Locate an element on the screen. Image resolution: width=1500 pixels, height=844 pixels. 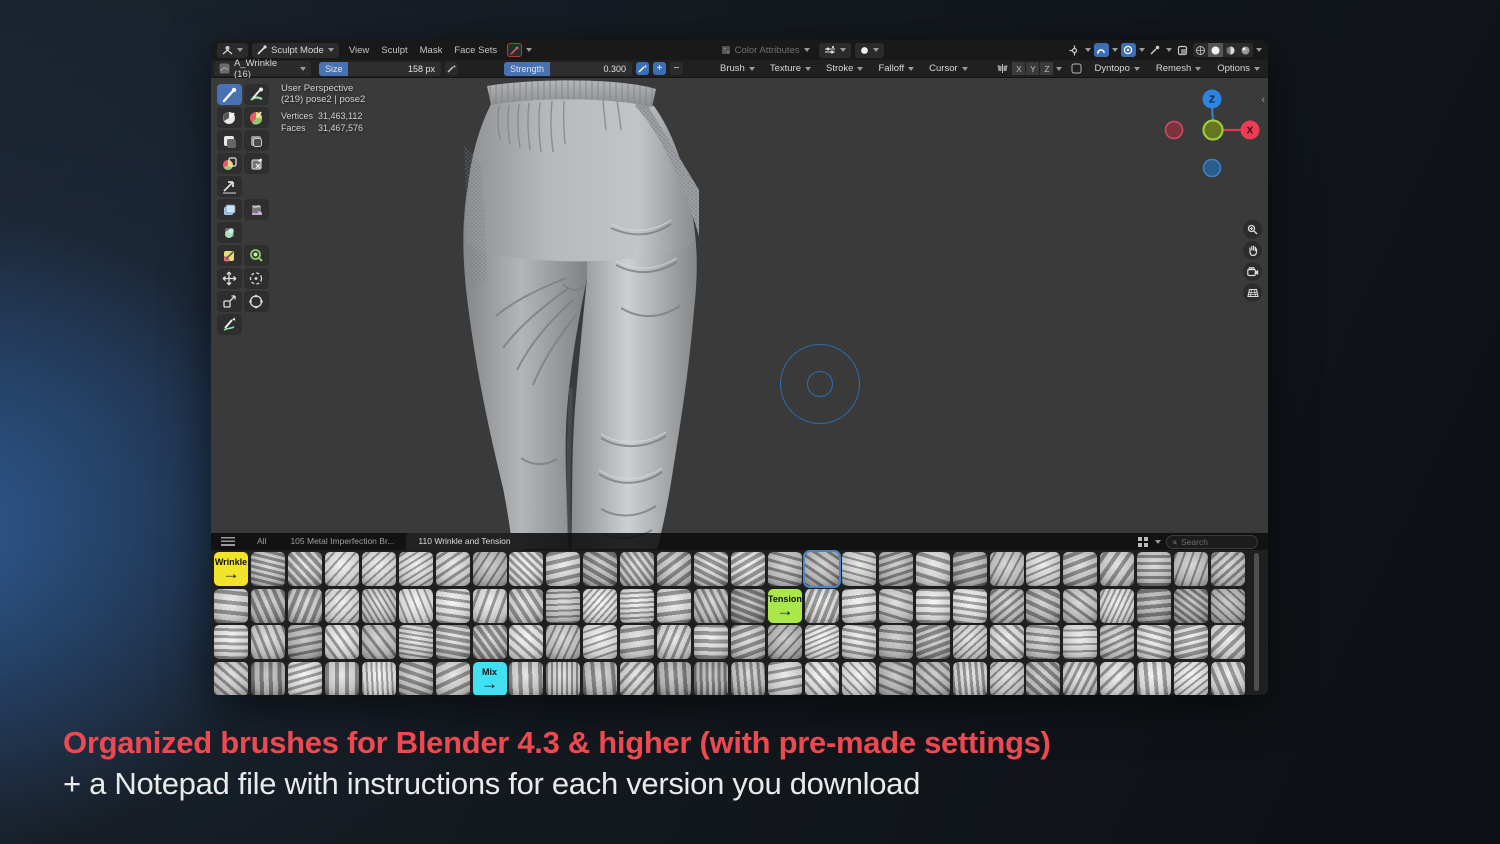
vertical-scrollbar is located at coordinates (1256, 622).